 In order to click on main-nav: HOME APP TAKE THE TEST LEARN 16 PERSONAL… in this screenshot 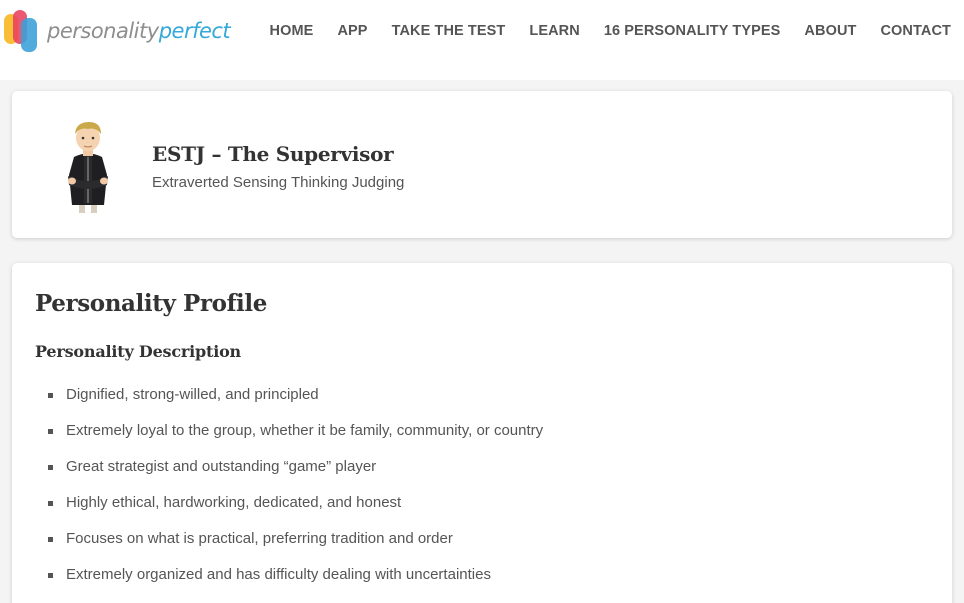, I will do `click(598, 31)`.